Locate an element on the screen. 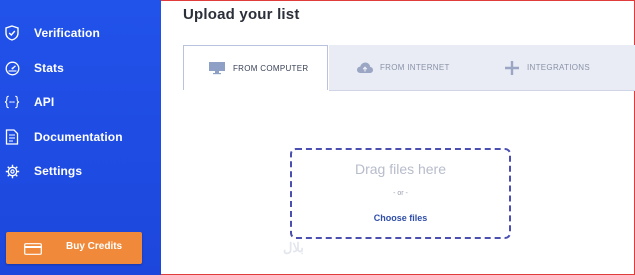 The image size is (635, 275). page-title: Upload your list is located at coordinates (241, 14).